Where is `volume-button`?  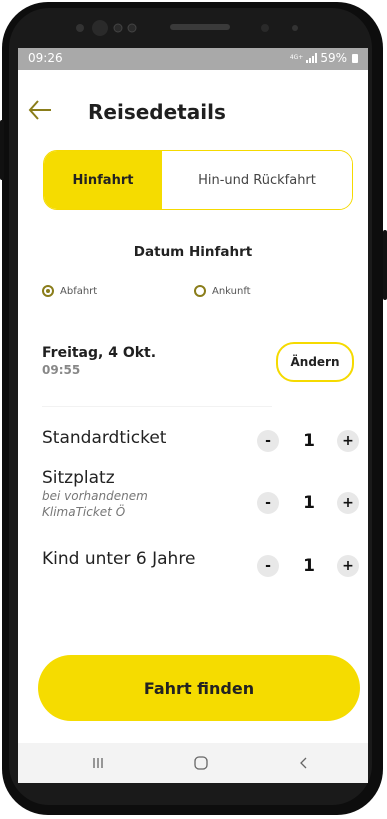 volume-button is located at coordinates (2, 150).